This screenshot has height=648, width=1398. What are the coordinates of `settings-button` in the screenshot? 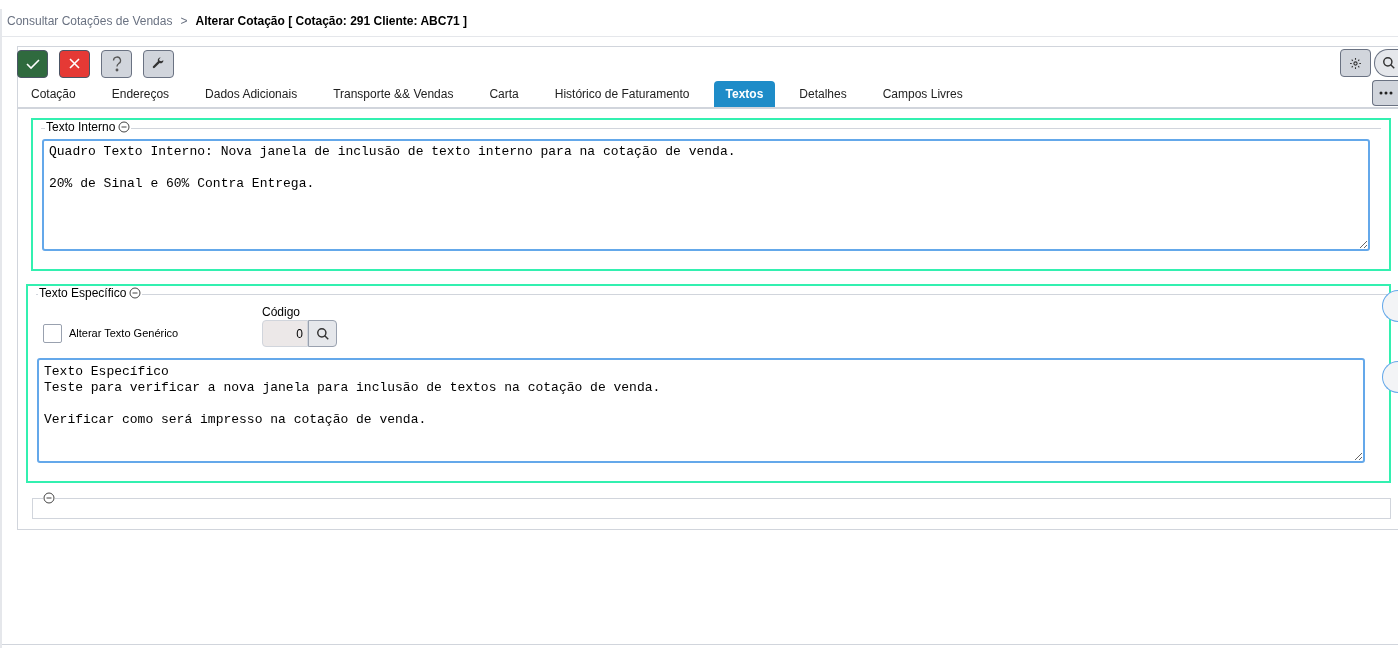 It's located at (1355, 63).